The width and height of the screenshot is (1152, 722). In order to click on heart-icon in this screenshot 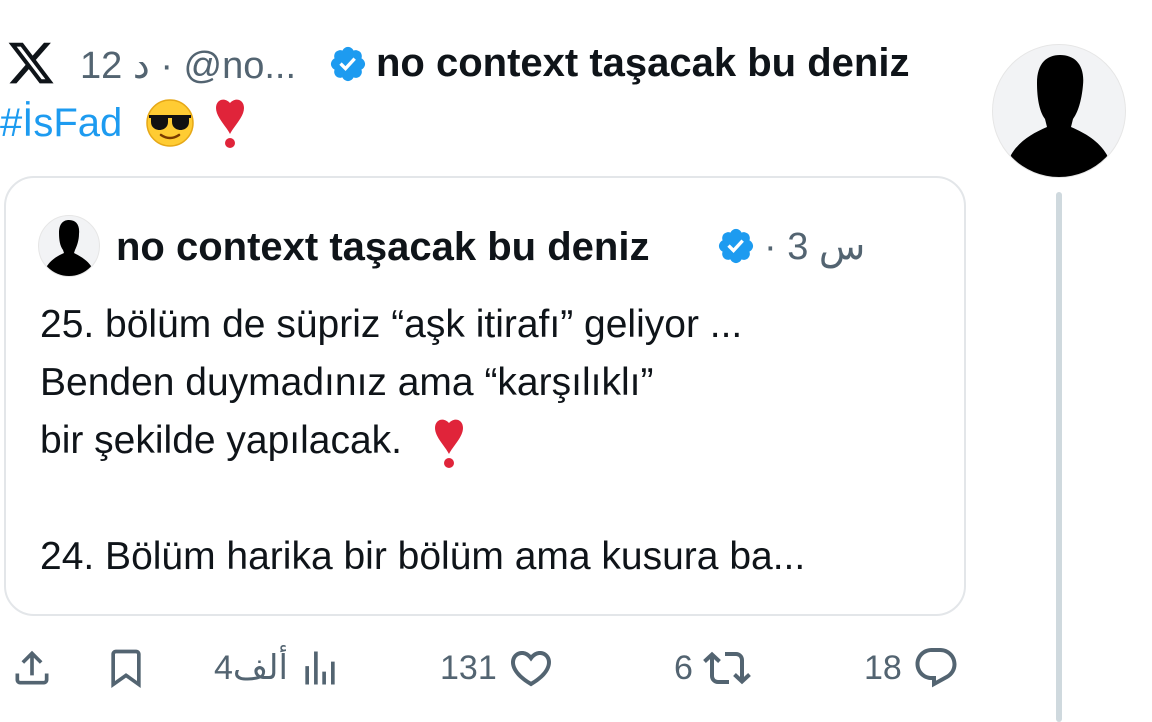, I will do `click(530, 669)`.